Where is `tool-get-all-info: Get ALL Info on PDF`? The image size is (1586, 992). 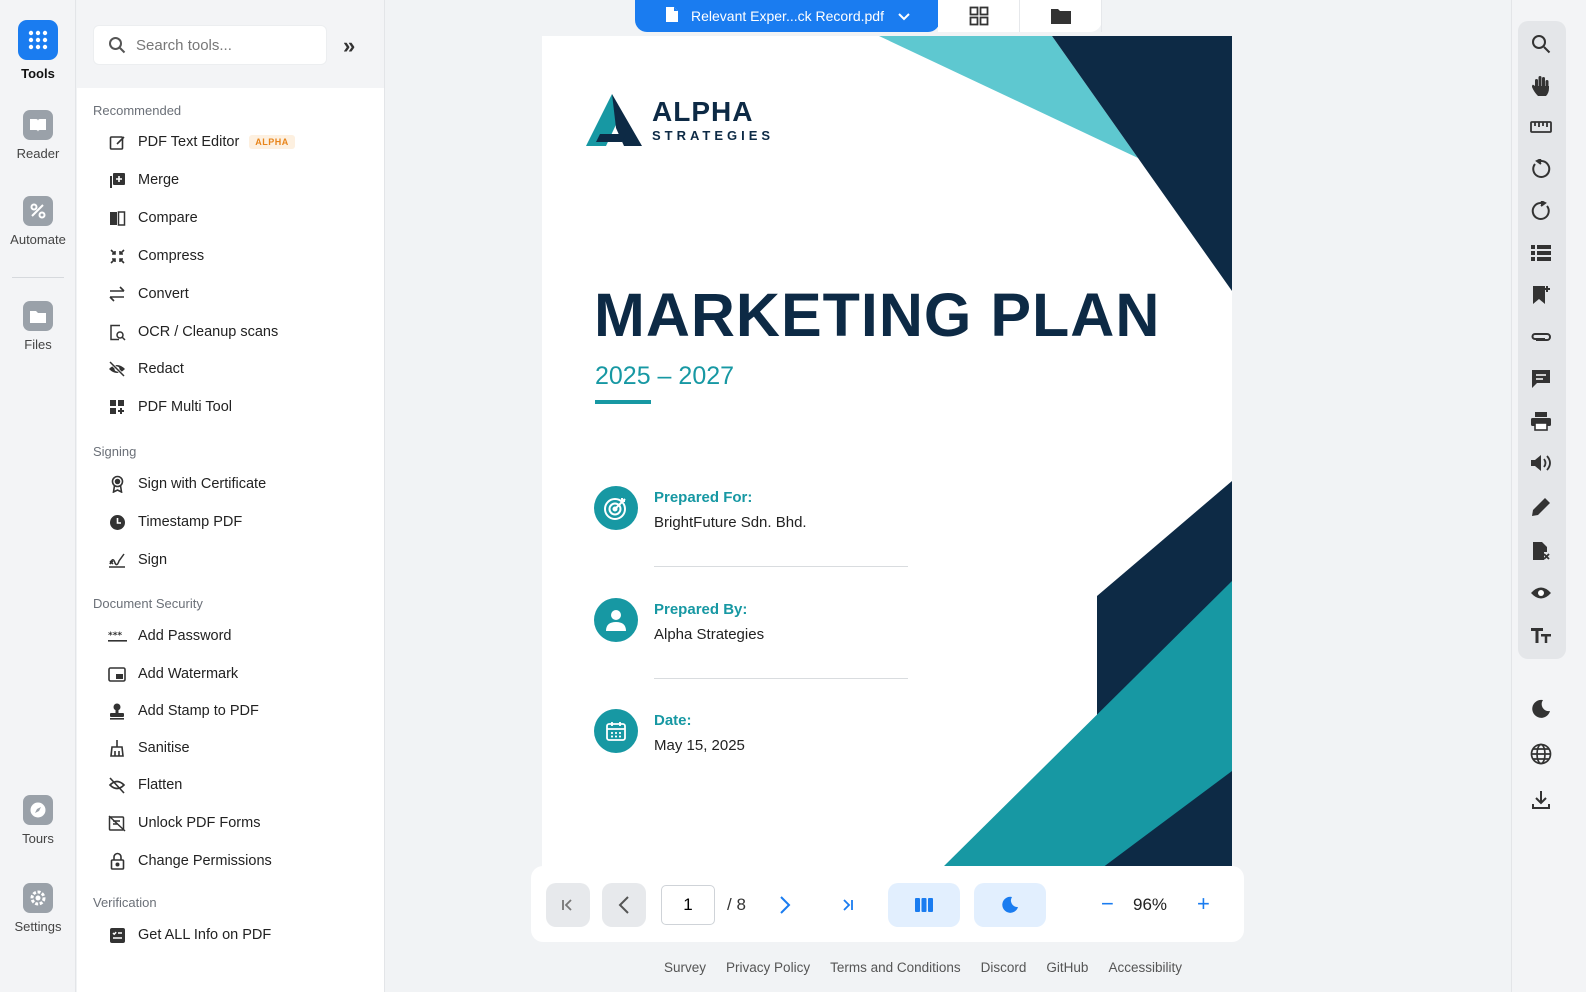 tool-get-all-info: Get ALL Info on PDF is located at coordinates (189, 935).